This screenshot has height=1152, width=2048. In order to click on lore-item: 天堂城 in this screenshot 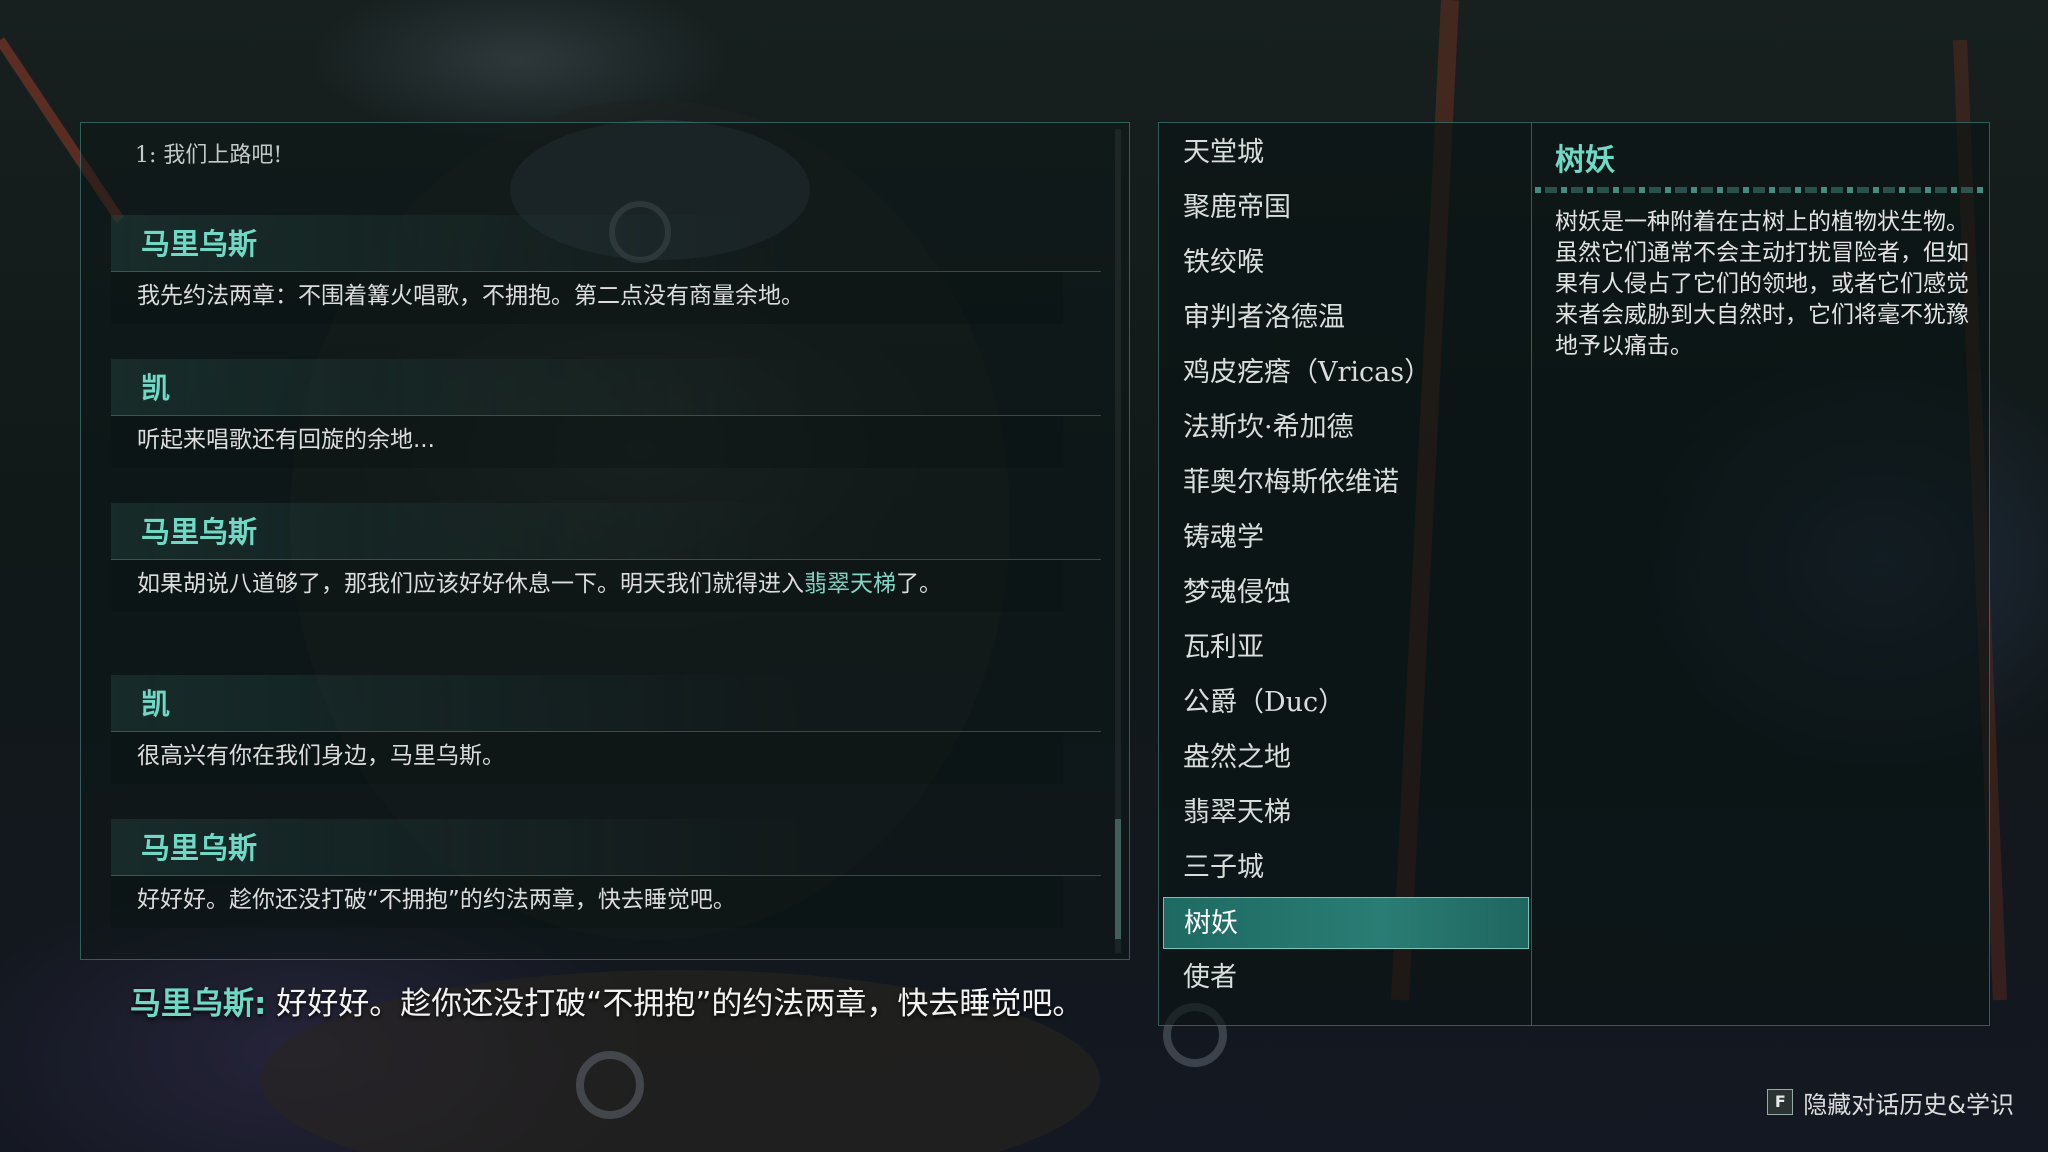, I will do `click(1346, 153)`.